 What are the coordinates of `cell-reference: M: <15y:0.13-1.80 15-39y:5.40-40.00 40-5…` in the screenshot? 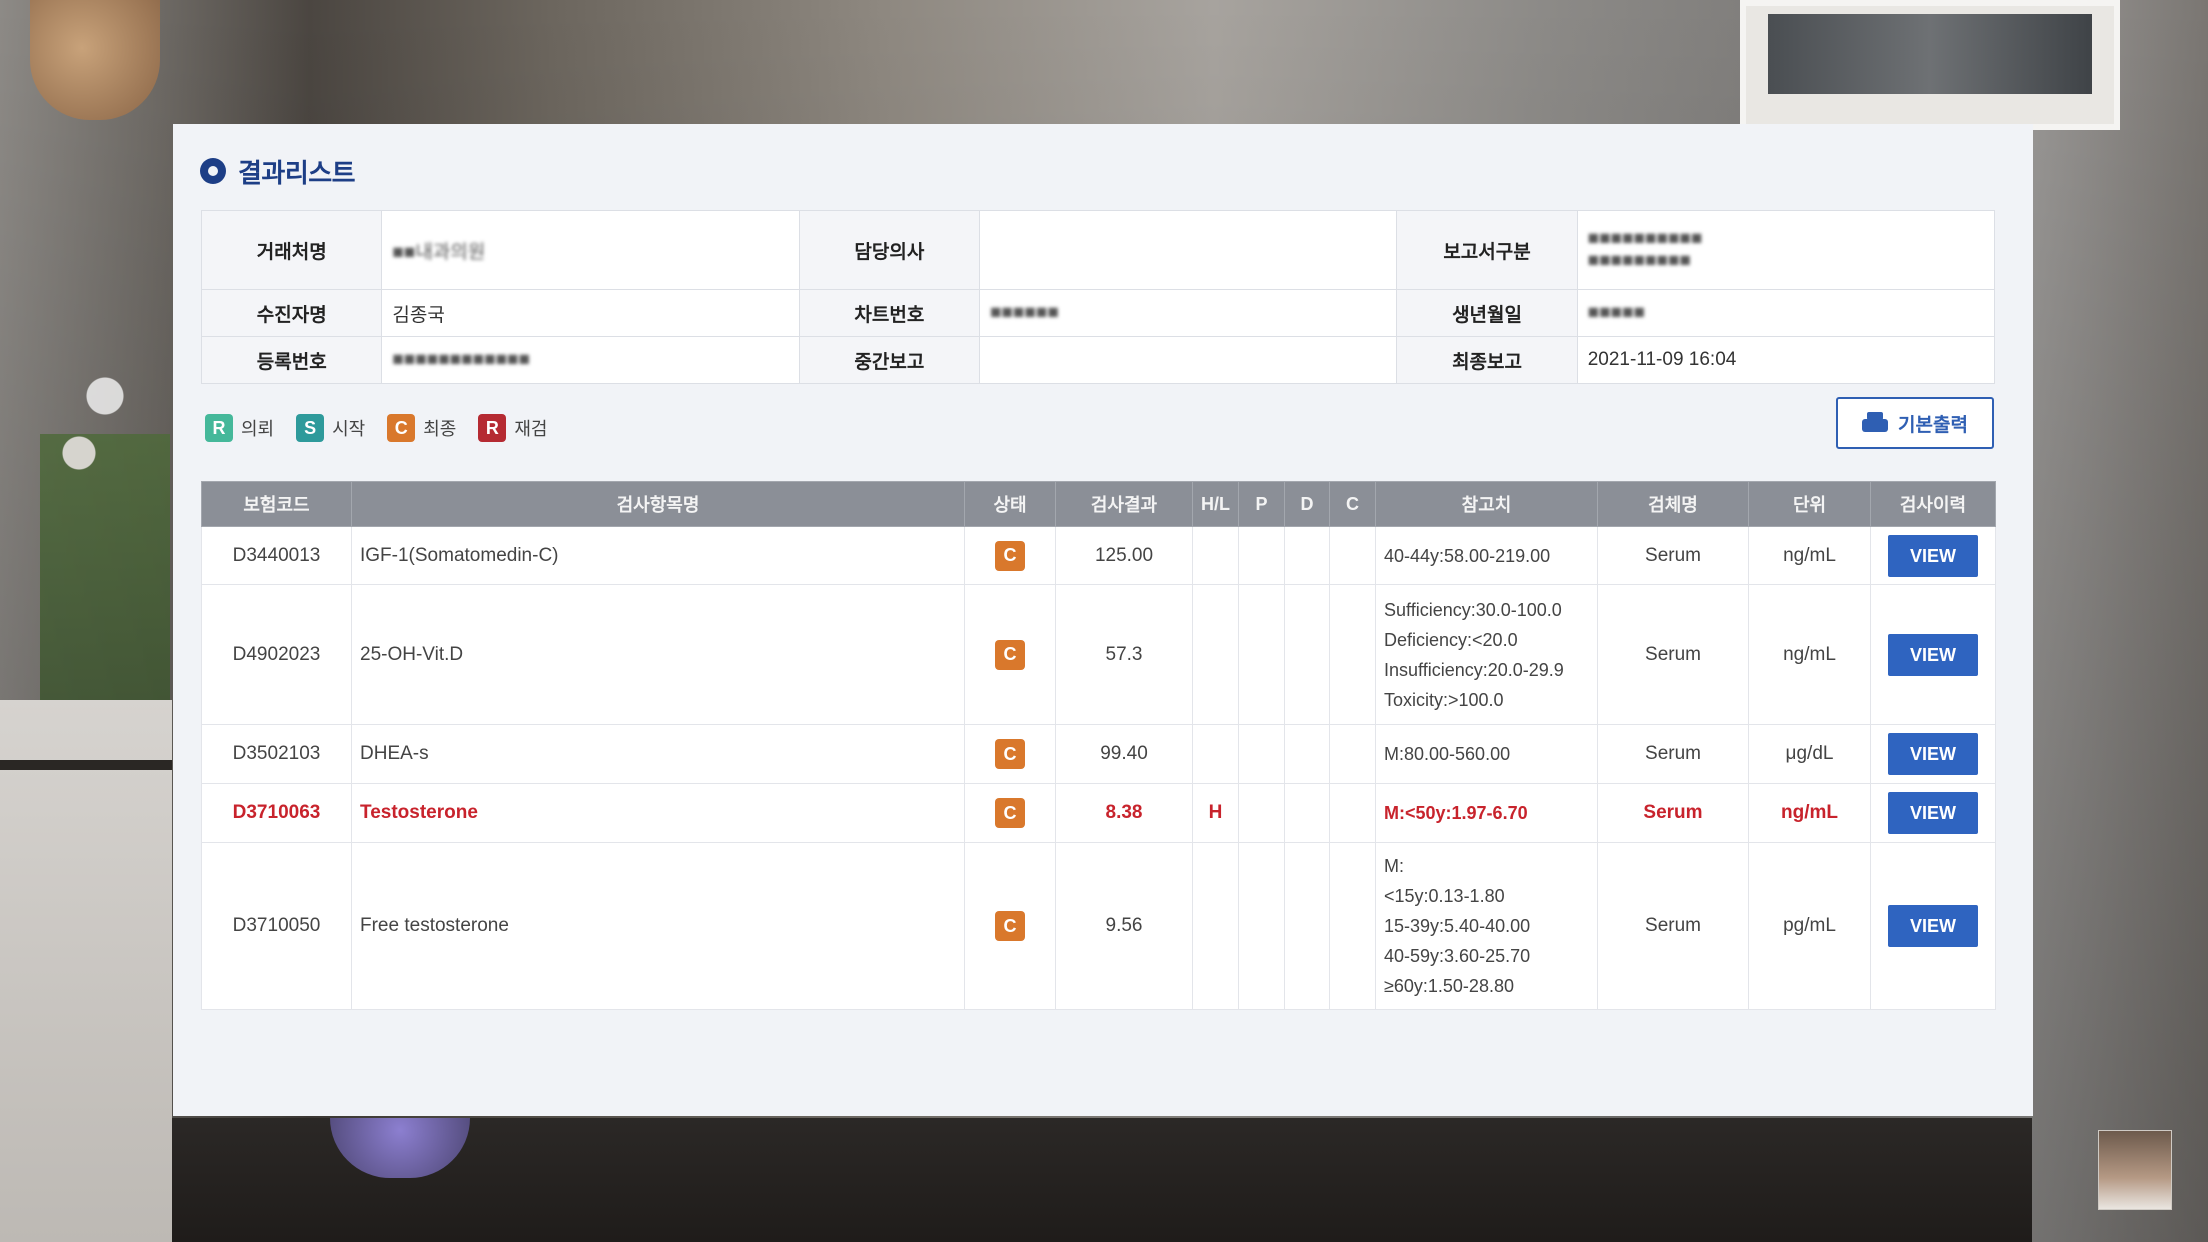 It's located at (1486, 926).